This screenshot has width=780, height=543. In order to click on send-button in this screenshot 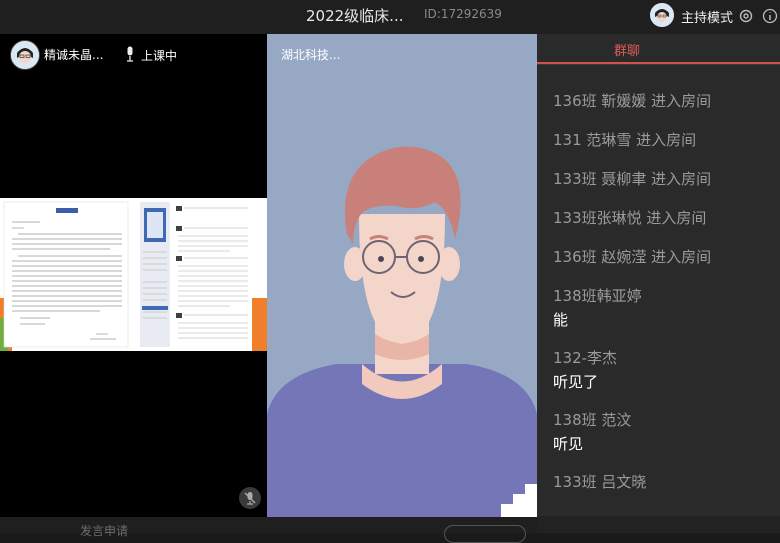, I will do `click(485, 534)`.